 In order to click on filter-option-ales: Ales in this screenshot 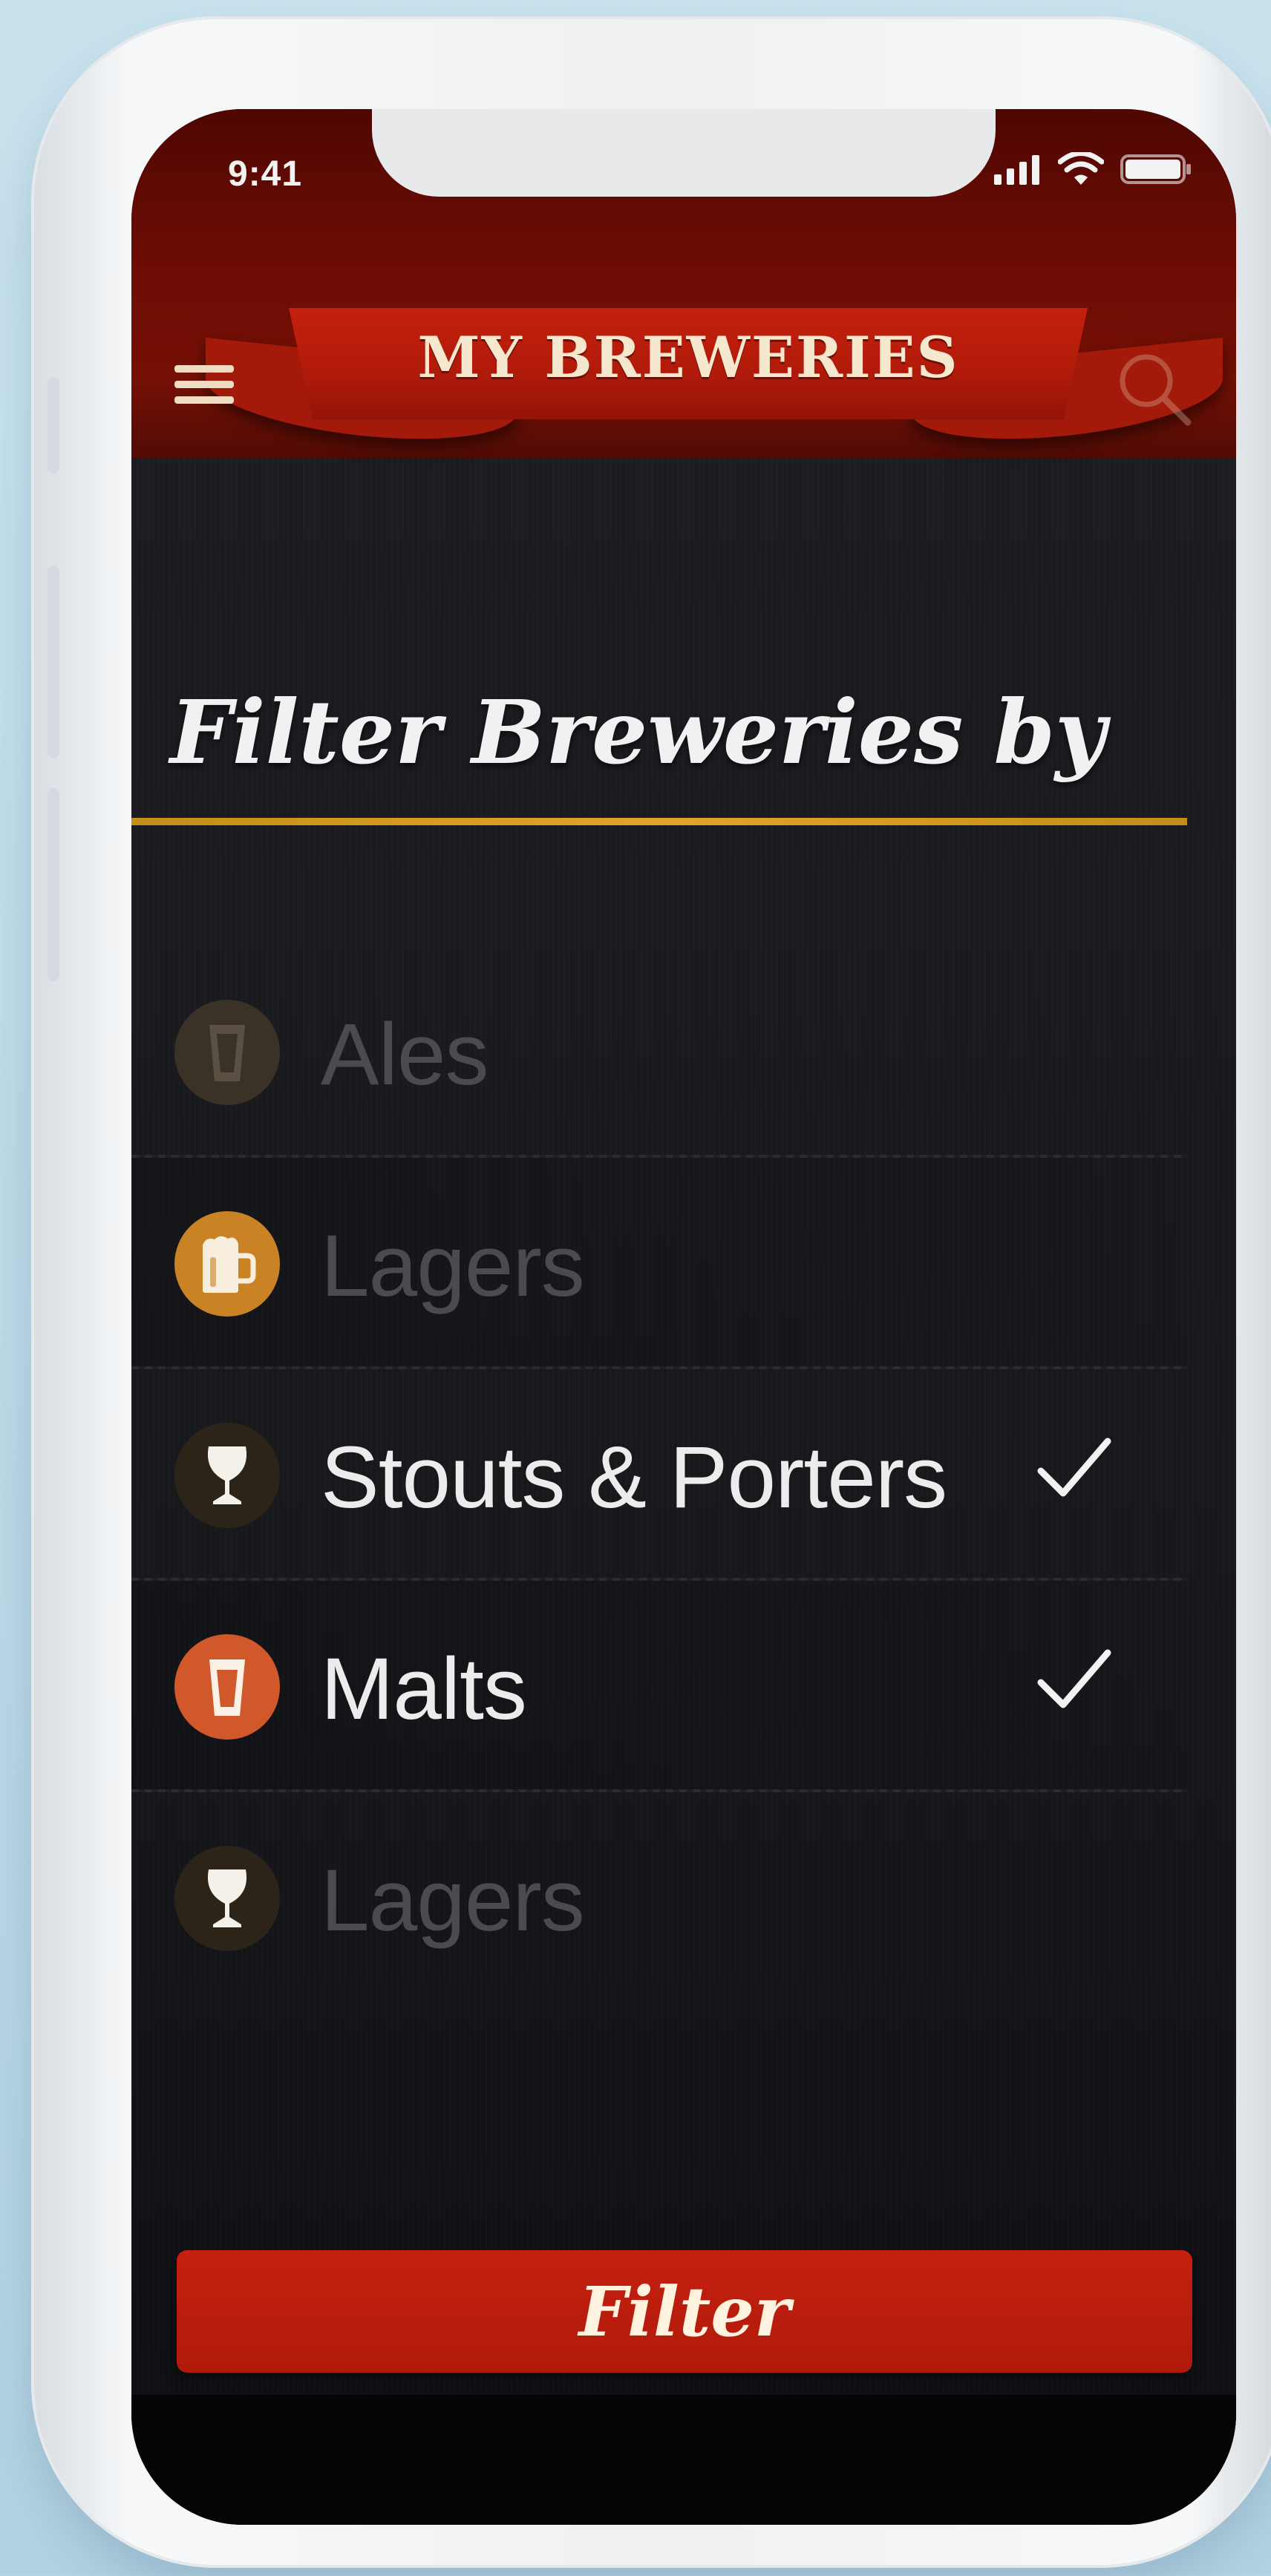, I will do `click(659, 1052)`.